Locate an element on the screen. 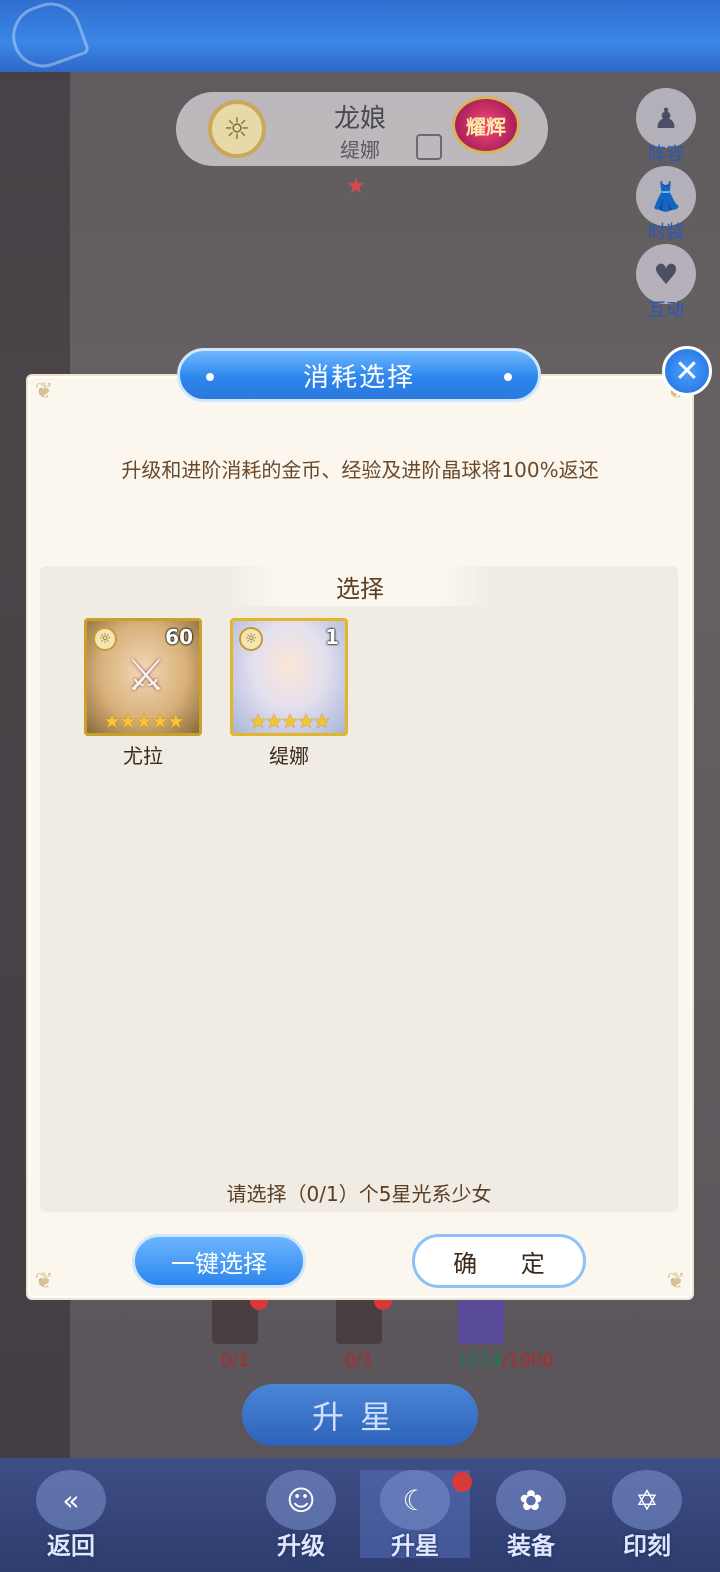 The width and height of the screenshot is (720, 1572). close-icon: ✕ is located at coordinates (687, 371).